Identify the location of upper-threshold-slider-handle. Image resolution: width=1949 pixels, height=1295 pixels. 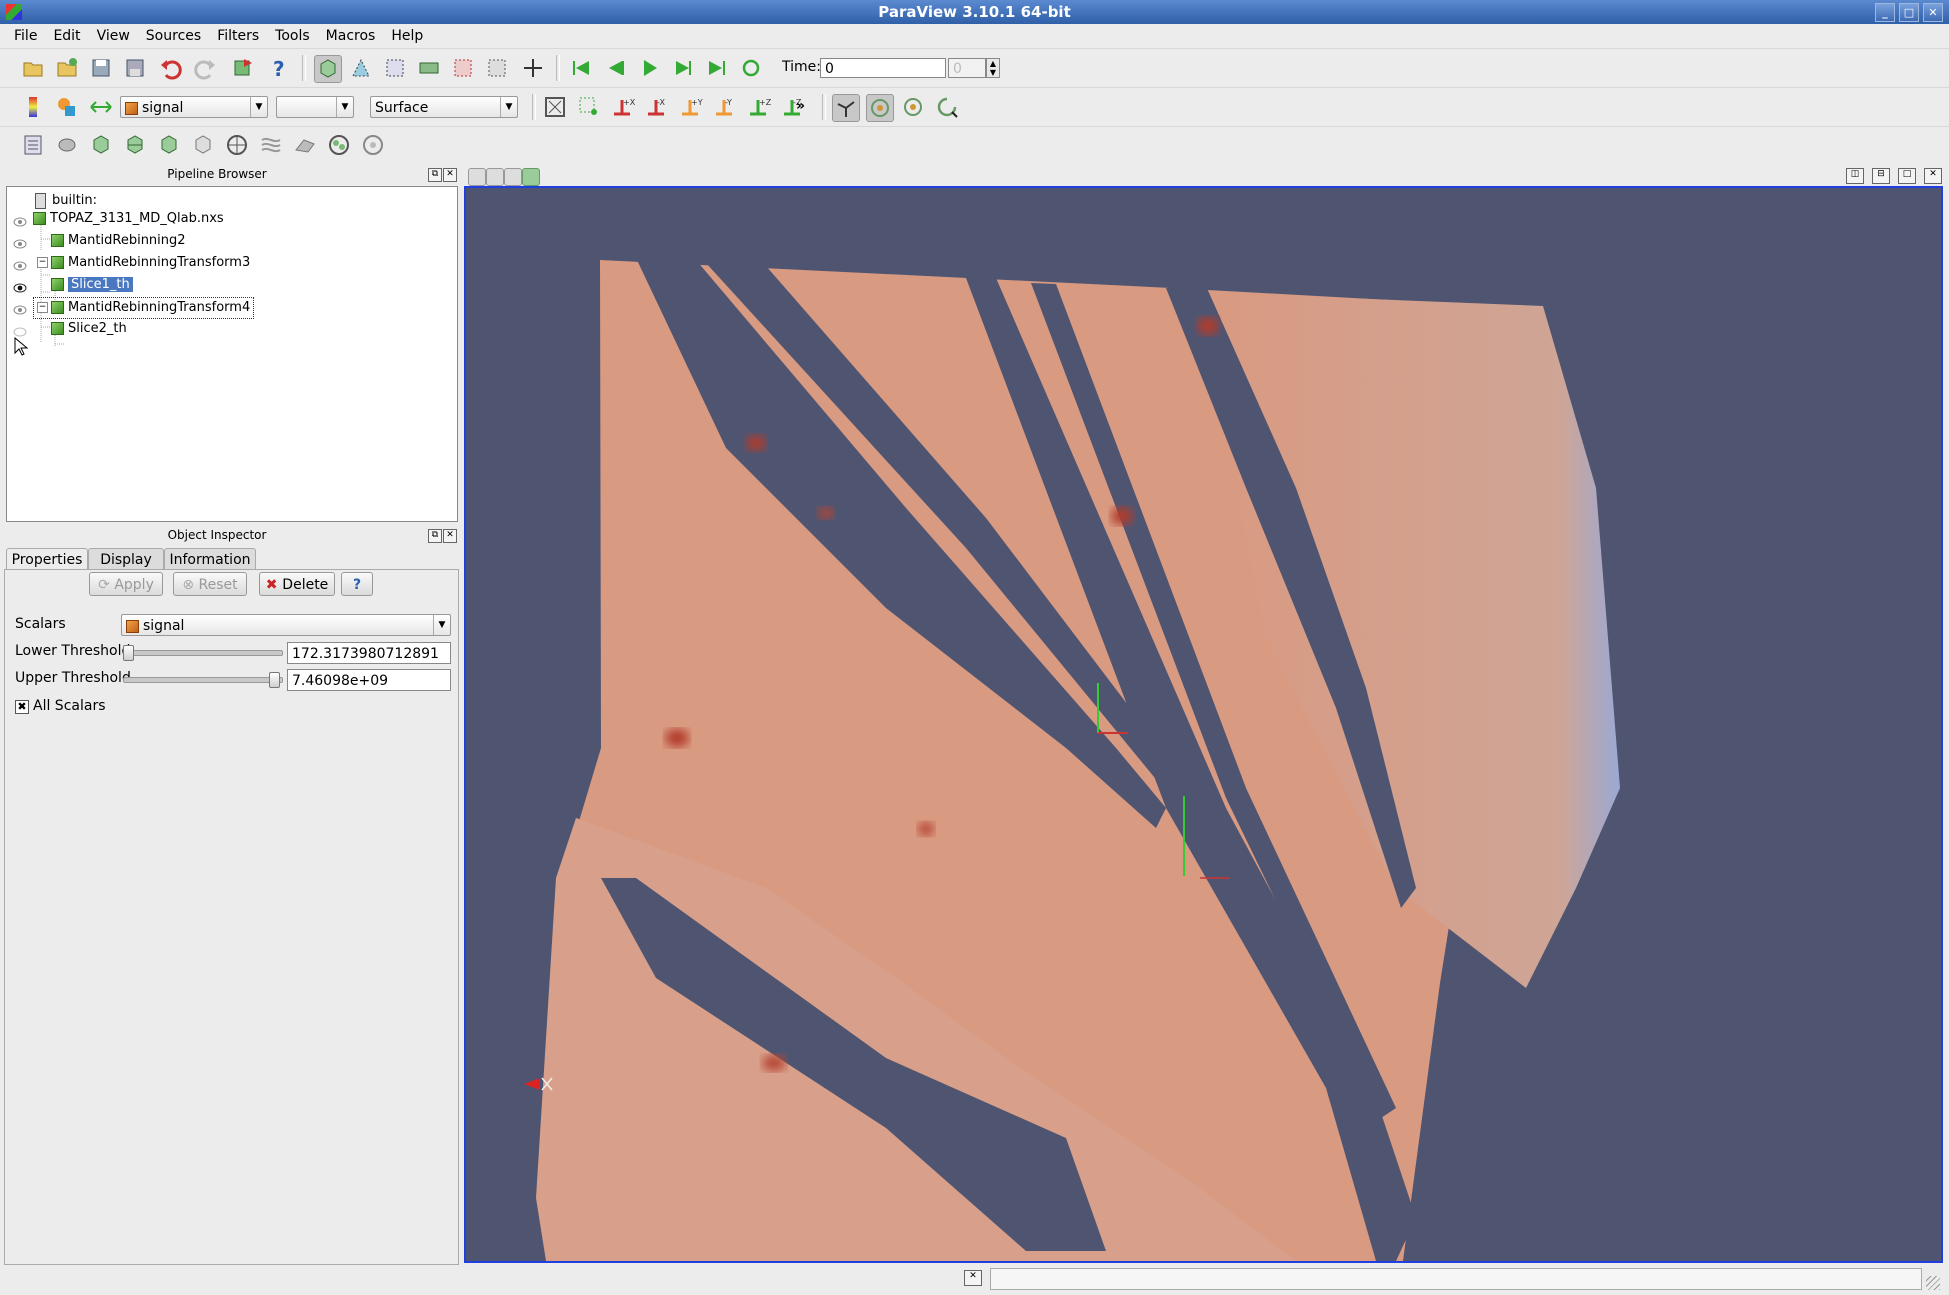
(274, 680).